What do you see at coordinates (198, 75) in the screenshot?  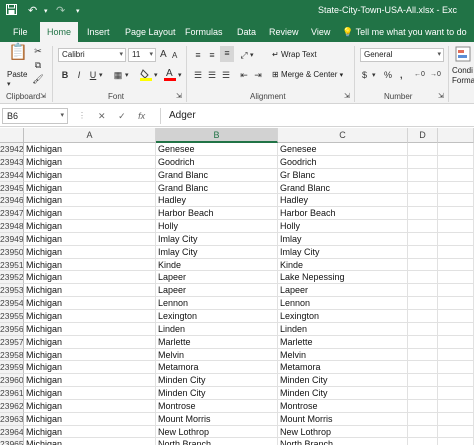 I see `align-left-icon: ☰` at bounding box center [198, 75].